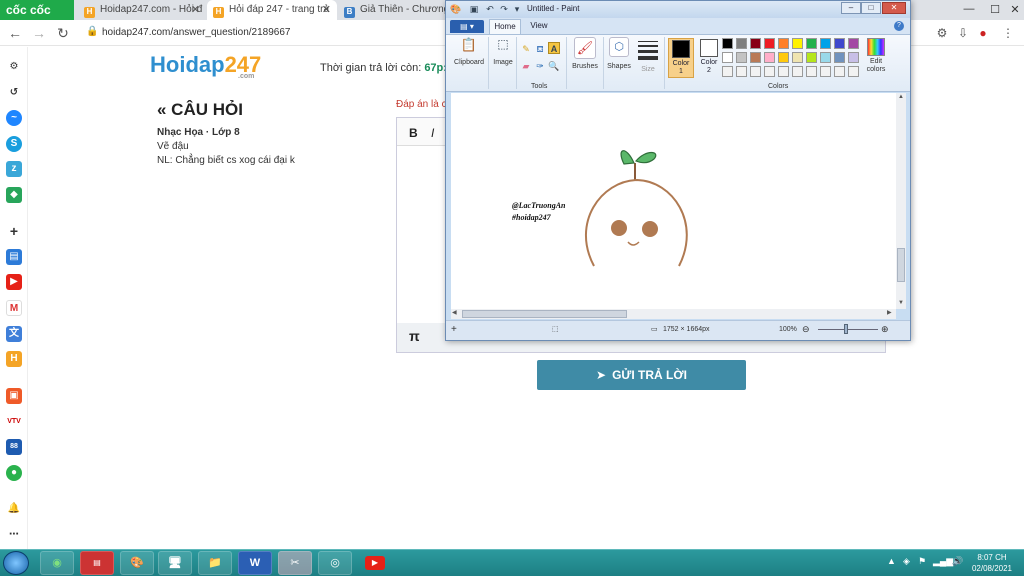 Image resolution: width=1024 pixels, height=576 pixels. Describe the element at coordinates (14, 118) in the screenshot. I see `messenger-icon: ~` at that location.